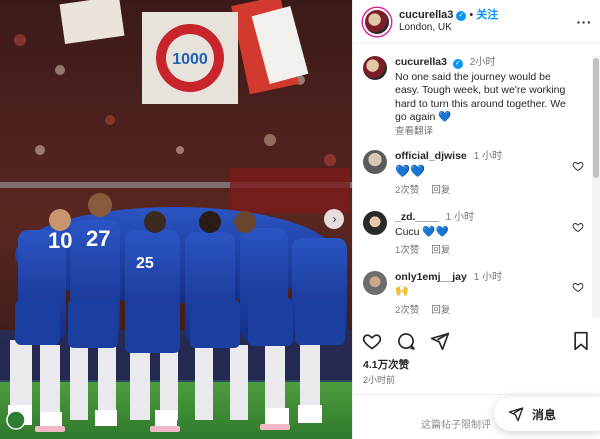 This screenshot has height=439, width=600. What do you see at coordinates (372, 341) in the screenshot?
I see `like-icon` at bounding box center [372, 341].